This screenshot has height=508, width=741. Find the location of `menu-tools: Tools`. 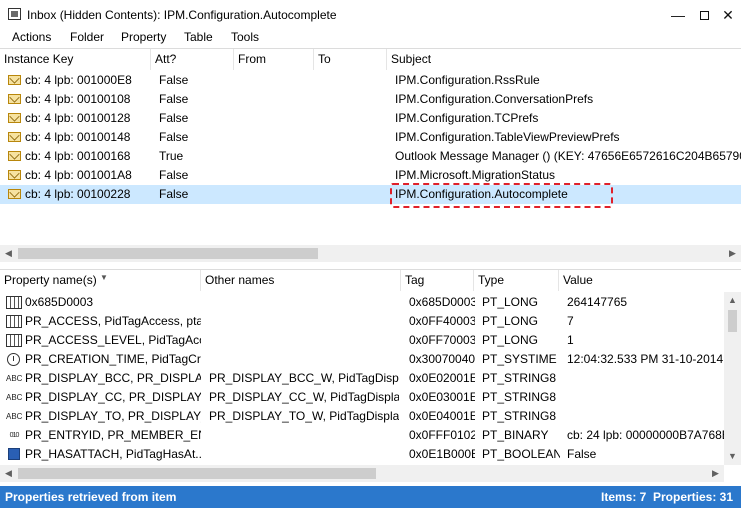

menu-tools: Tools is located at coordinates (245, 37).